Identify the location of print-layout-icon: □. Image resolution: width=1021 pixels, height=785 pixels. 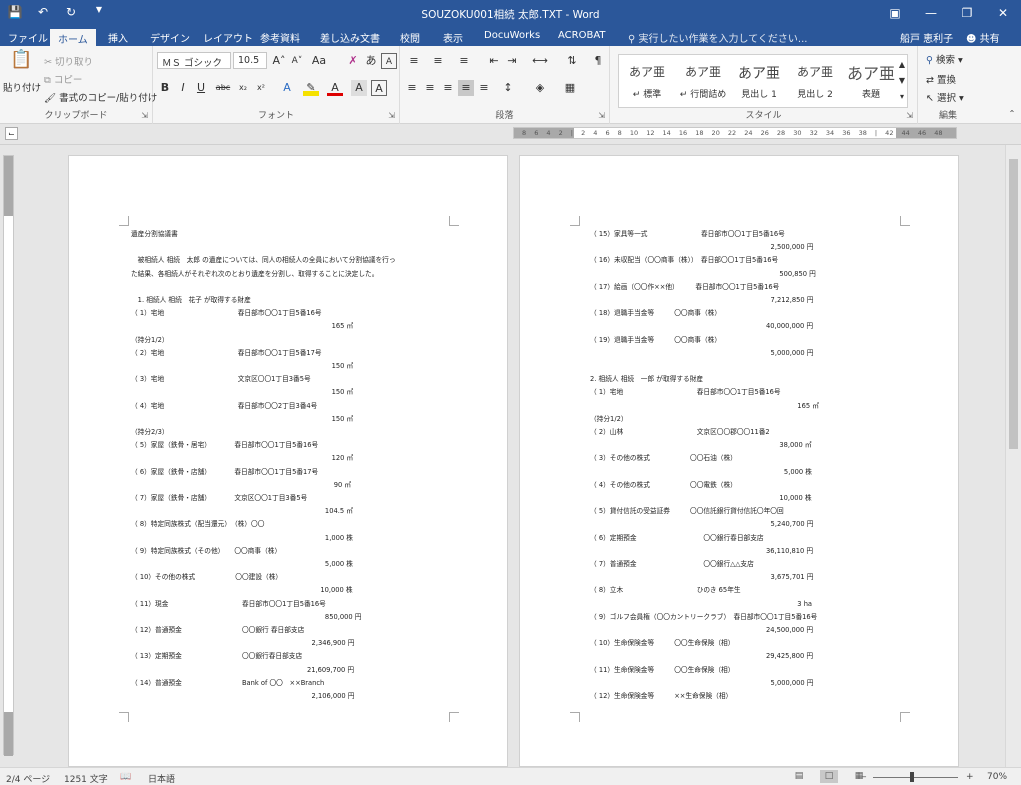
(829, 776).